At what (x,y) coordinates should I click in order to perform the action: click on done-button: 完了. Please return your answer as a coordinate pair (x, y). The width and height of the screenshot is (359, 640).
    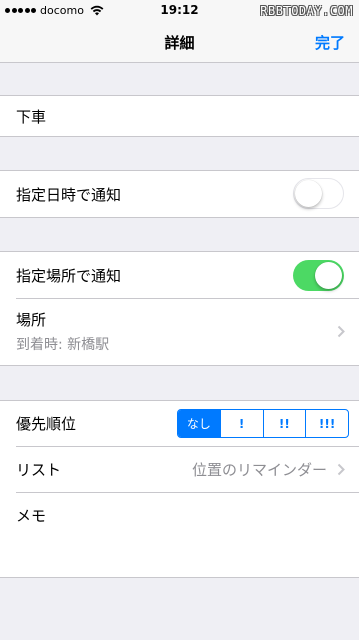
    Looking at the image, I should click on (330, 42).